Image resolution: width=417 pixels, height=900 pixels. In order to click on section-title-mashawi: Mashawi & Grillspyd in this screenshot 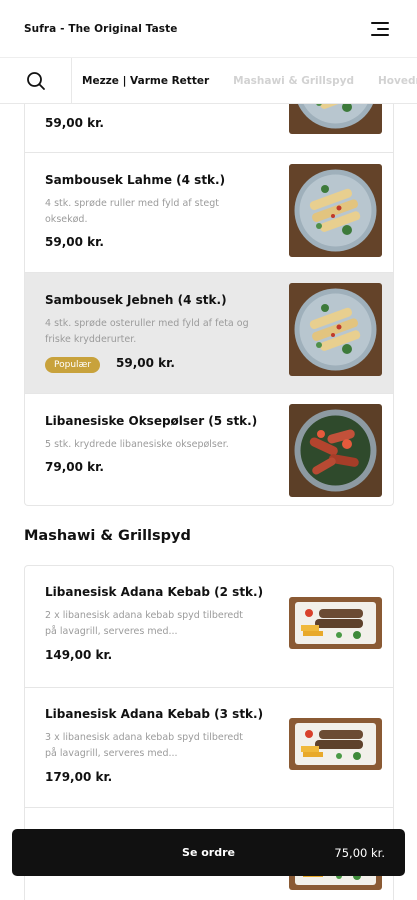, I will do `click(107, 536)`.